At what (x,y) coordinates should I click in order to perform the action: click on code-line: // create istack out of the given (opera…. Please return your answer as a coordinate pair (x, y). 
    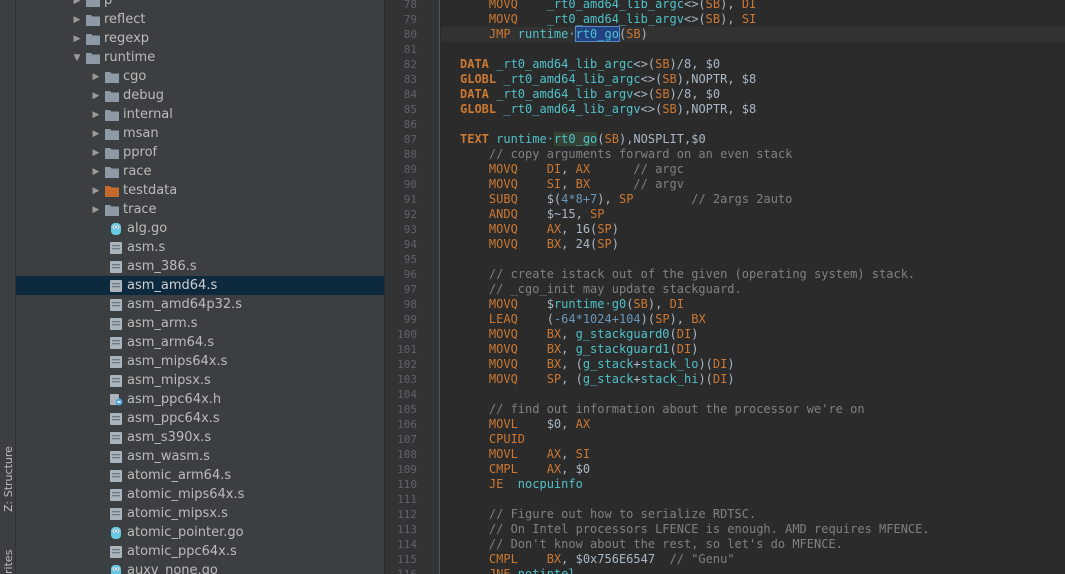
    Looking at the image, I should click on (753, 274).